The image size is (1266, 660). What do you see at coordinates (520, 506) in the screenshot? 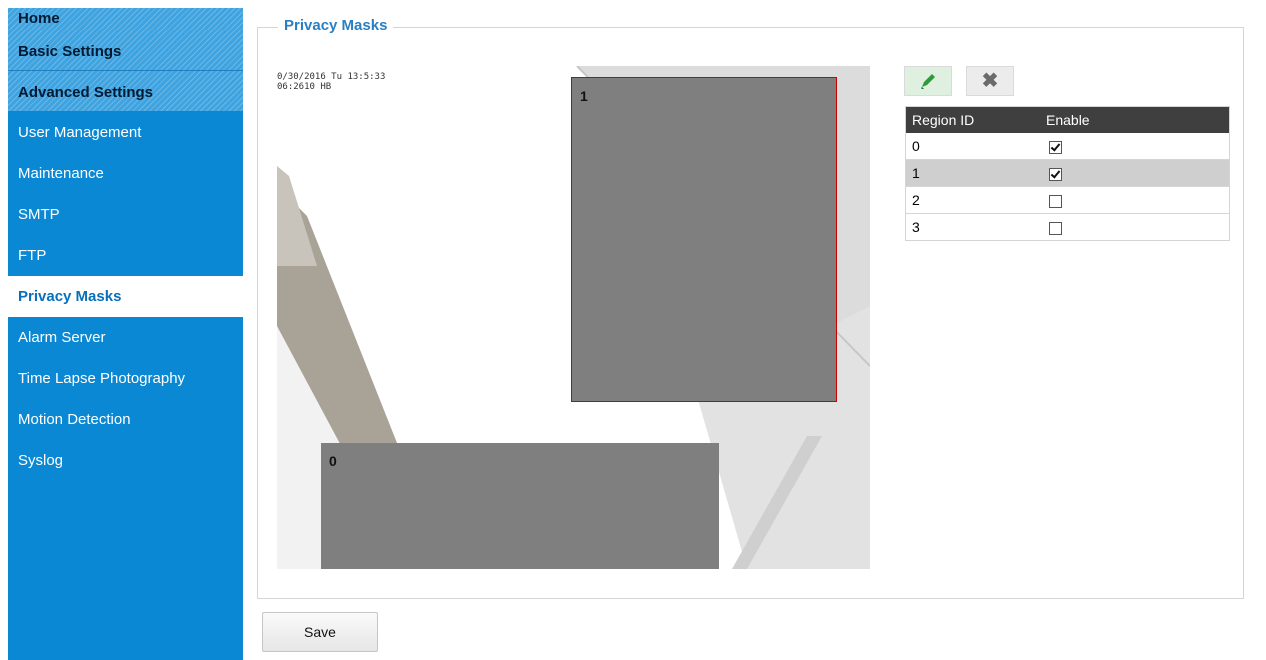
I see `privacy-mask-0: 0` at bounding box center [520, 506].